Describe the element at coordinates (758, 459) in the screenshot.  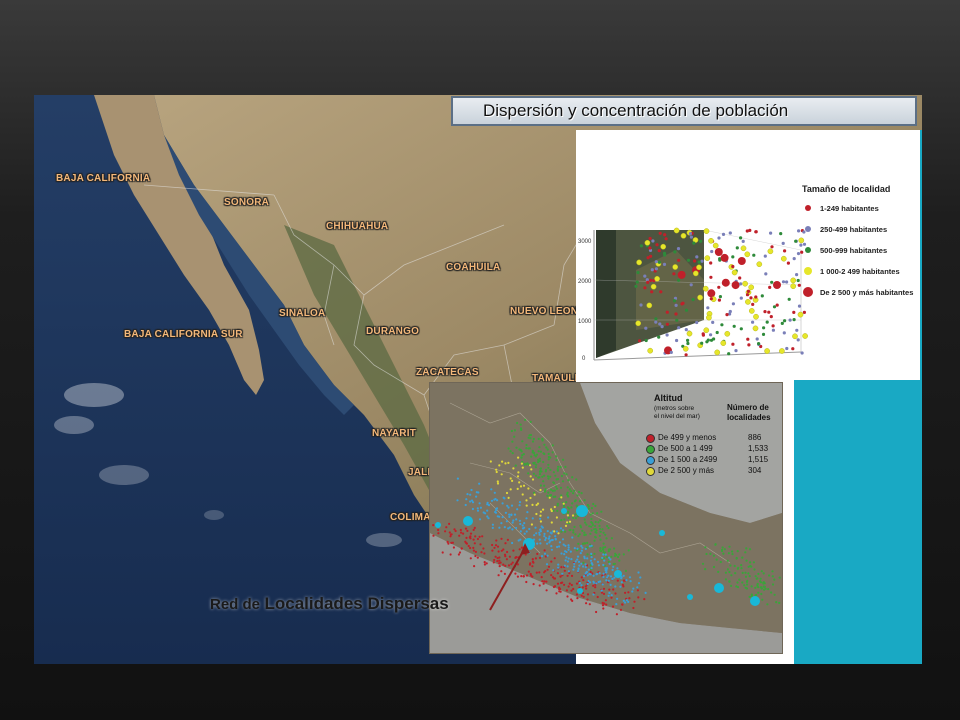
I see `altitude-legend-count-3: 1,515` at that location.